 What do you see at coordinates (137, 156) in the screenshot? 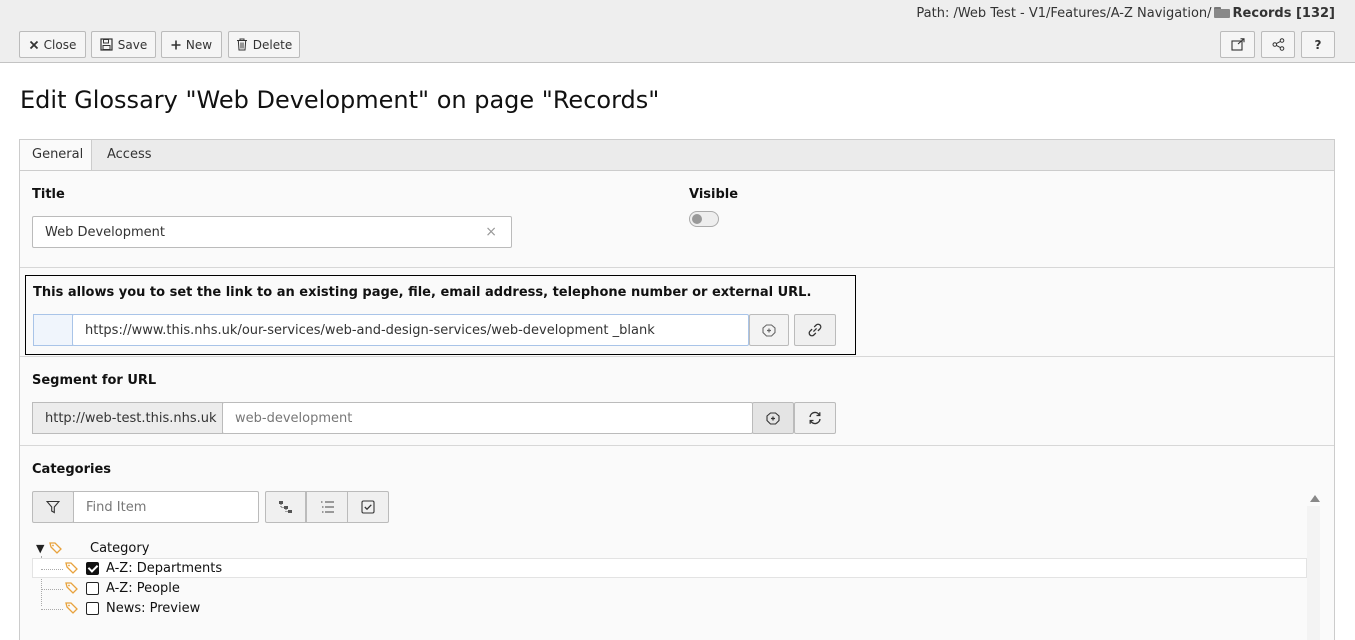
I see `tab-access: Access` at bounding box center [137, 156].